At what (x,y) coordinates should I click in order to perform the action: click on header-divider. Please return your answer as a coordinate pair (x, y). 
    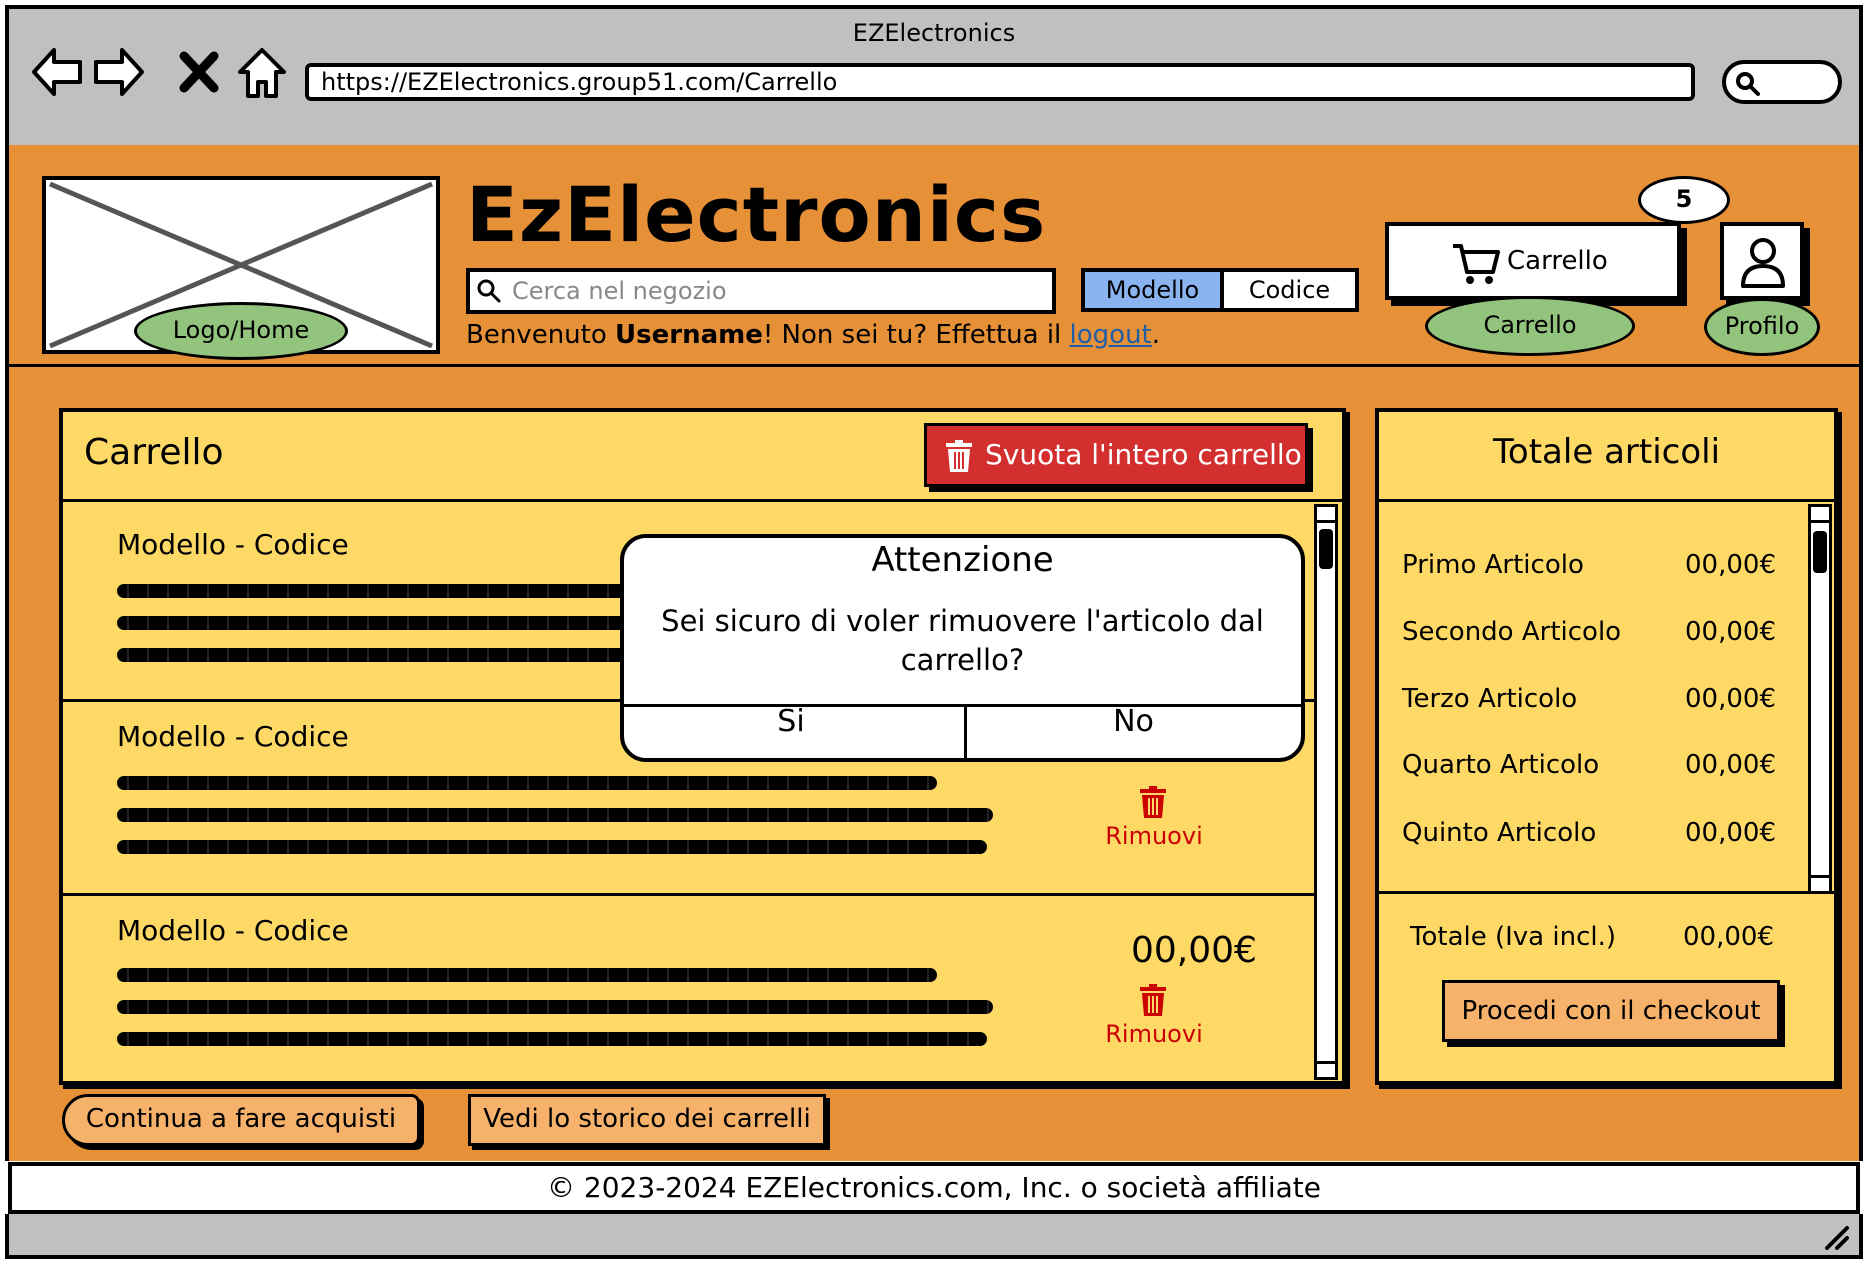
    Looking at the image, I should click on (934, 365).